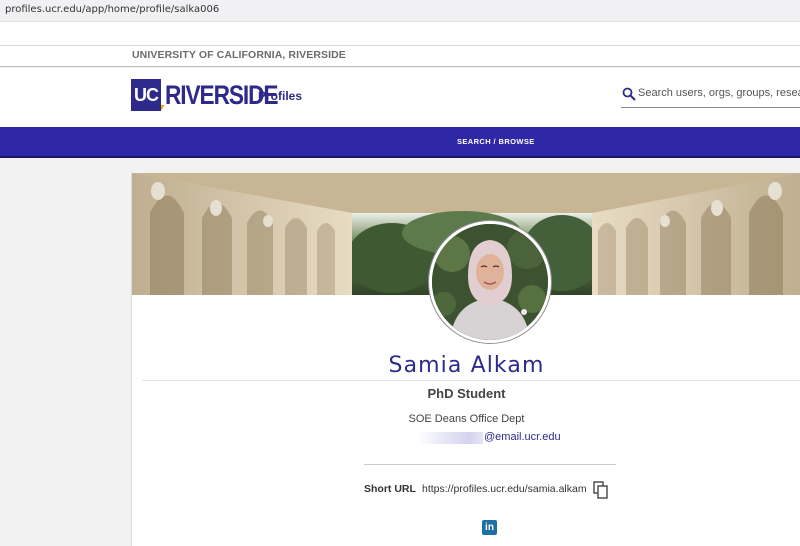 This screenshot has height=546, width=800. What do you see at coordinates (390, 489) in the screenshot?
I see `short-url-label: Short URL` at bounding box center [390, 489].